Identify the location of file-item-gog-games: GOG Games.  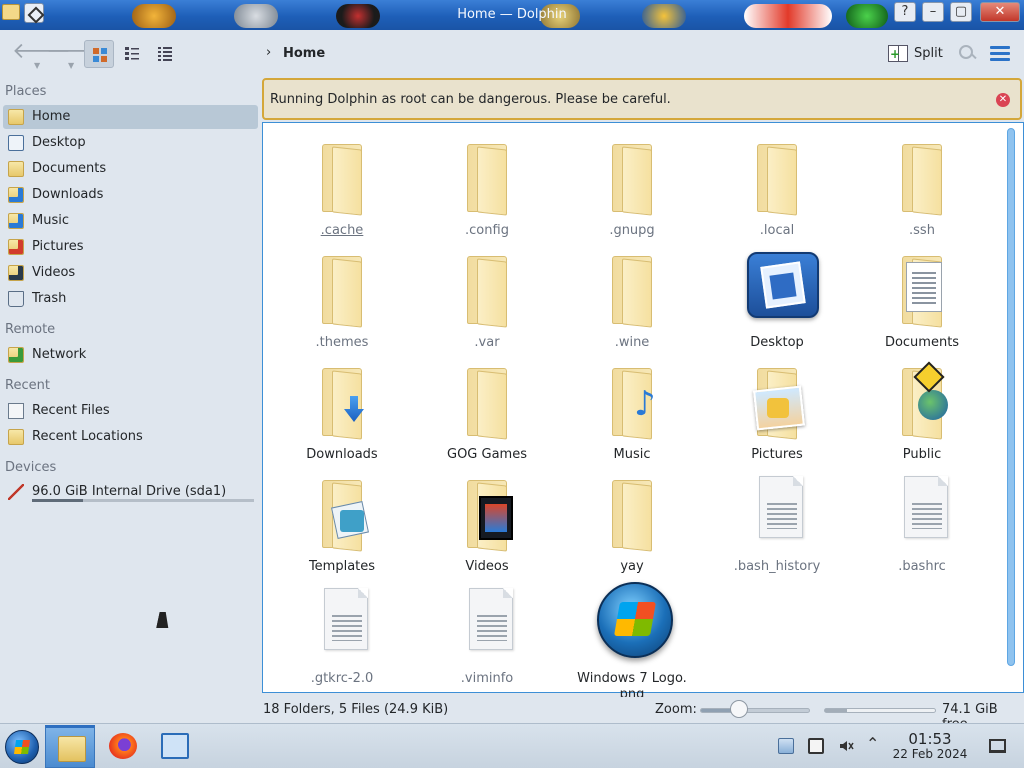
(487, 408).